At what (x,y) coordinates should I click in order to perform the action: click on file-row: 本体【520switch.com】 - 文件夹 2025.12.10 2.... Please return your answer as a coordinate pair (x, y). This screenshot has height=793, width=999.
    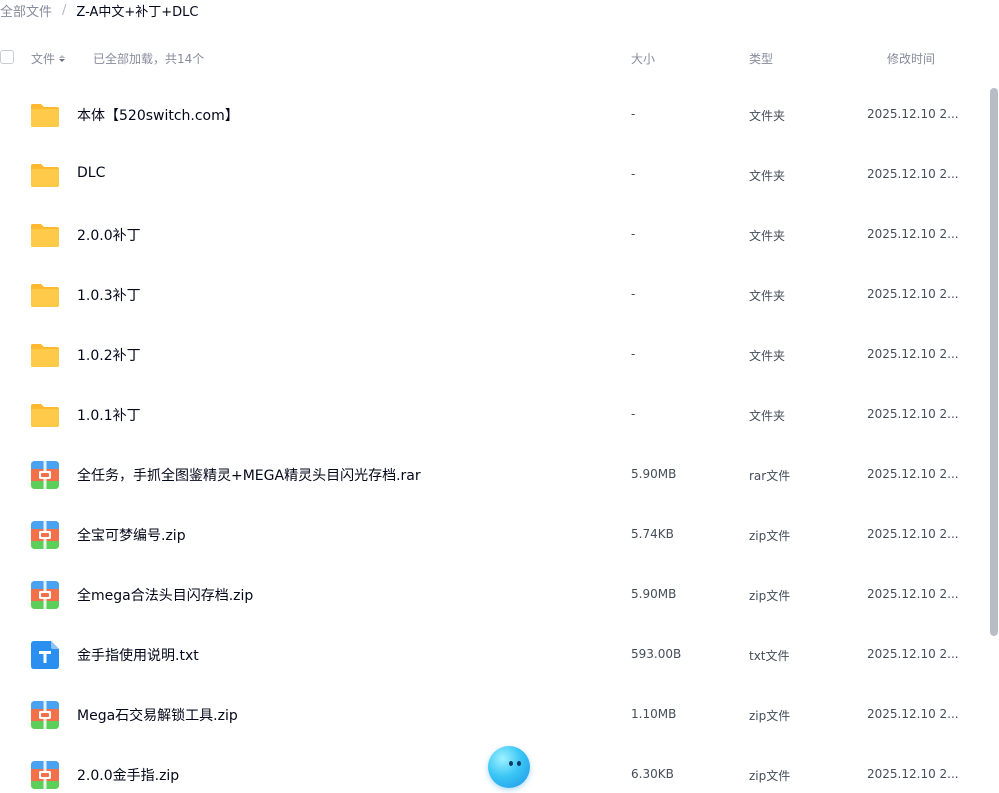
    Looking at the image, I should click on (492, 114).